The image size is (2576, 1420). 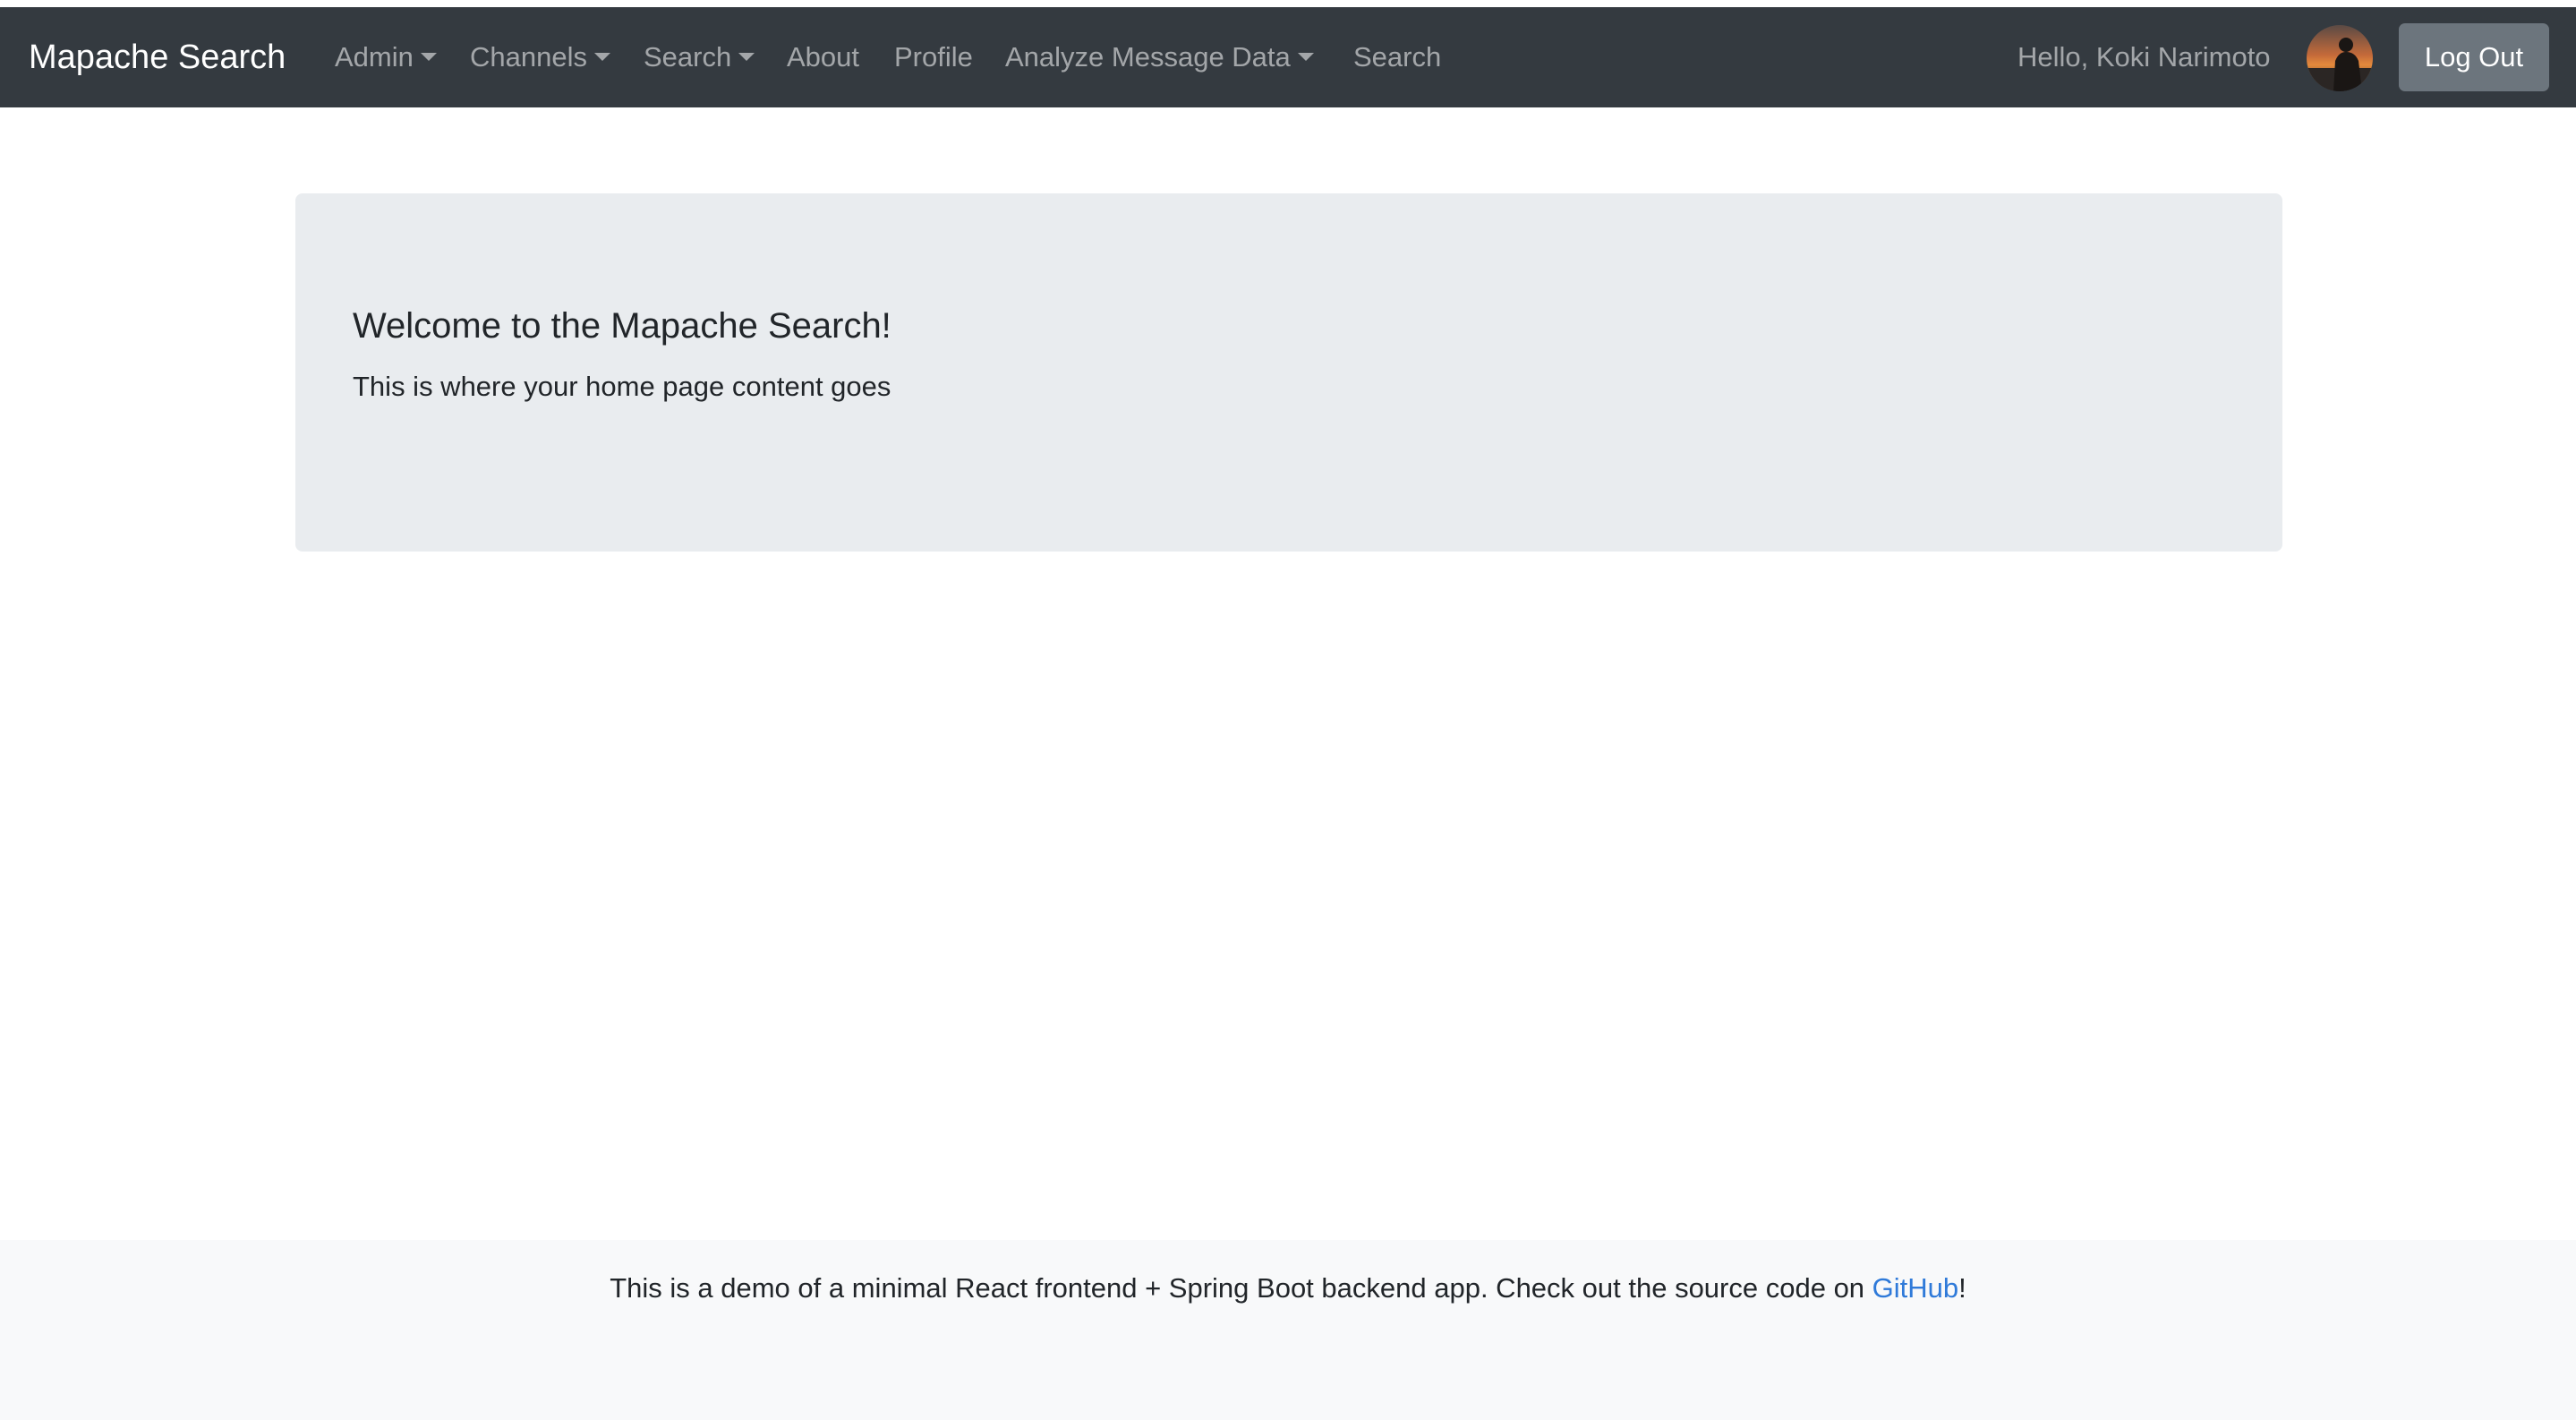 What do you see at coordinates (1915, 1288) in the screenshot?
I see `github-link: GitHub` at bounding box center [1915, 1288].